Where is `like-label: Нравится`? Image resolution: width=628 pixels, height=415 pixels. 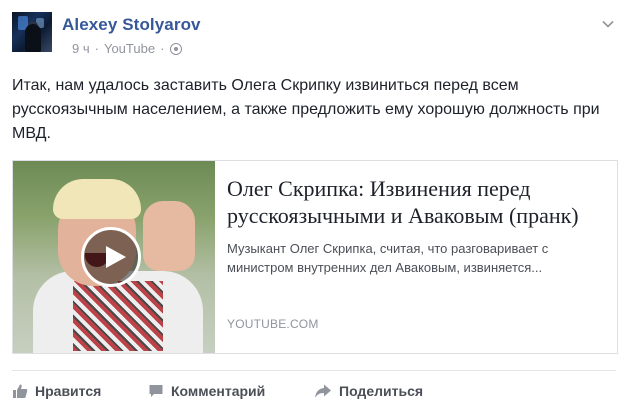
like-label: Нравится is located at coordinates (68, 391).